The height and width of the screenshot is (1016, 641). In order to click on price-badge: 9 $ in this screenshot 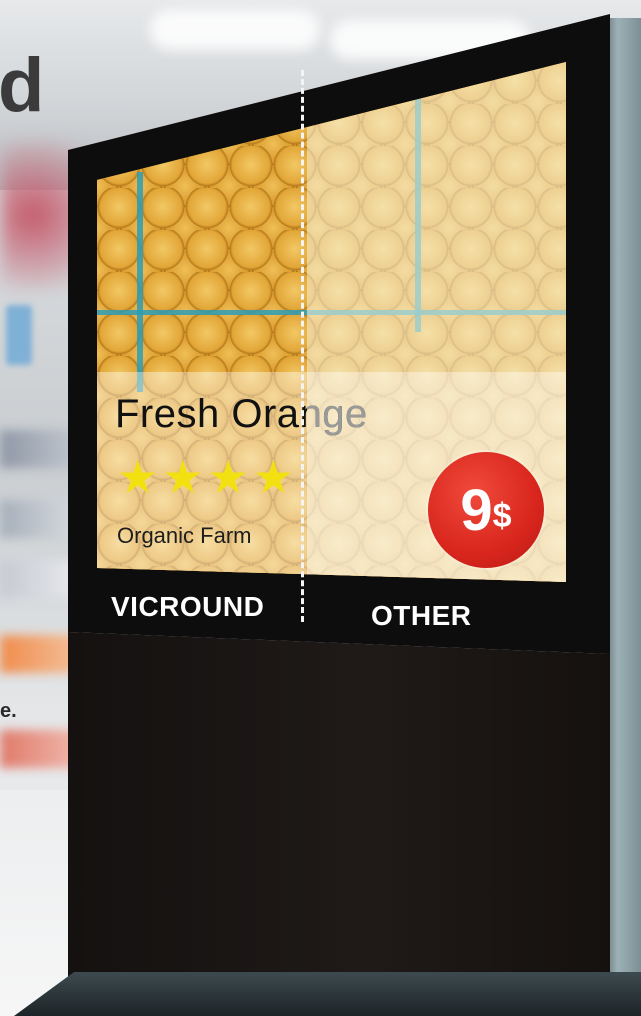, I will do `click(486, 510)`.